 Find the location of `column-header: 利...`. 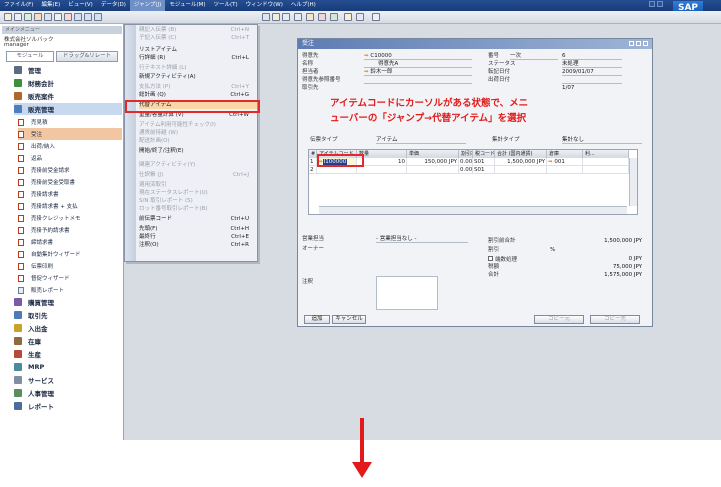

column-header: 利... is located at coordinates (606, 154).